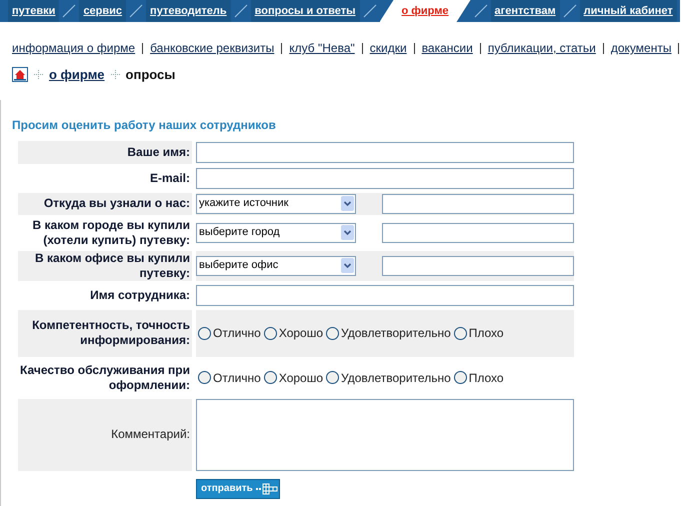  Describe the element at coordinates (385, 434) in the screenshot. I see `comment-field` at that location.